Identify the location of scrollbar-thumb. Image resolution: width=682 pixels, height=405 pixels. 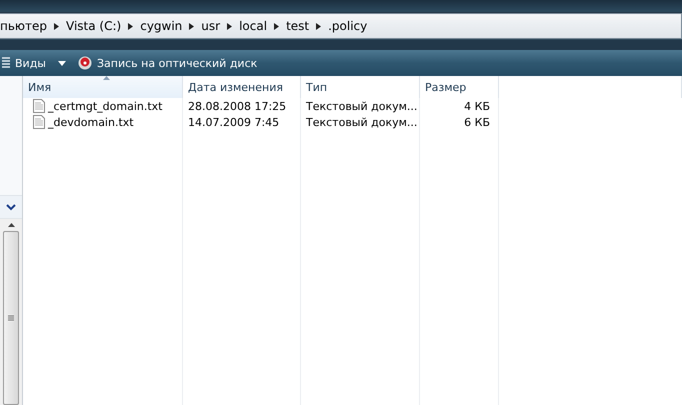
(11, 318).